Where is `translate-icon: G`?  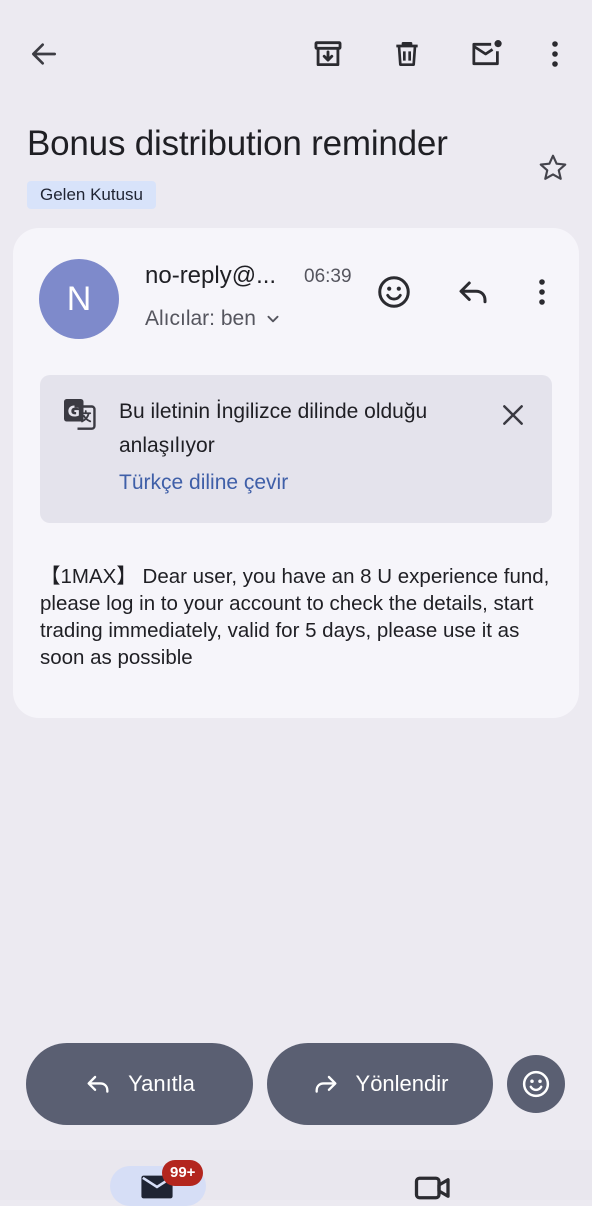
translate-icon: G is located at coordinates (80, 414).